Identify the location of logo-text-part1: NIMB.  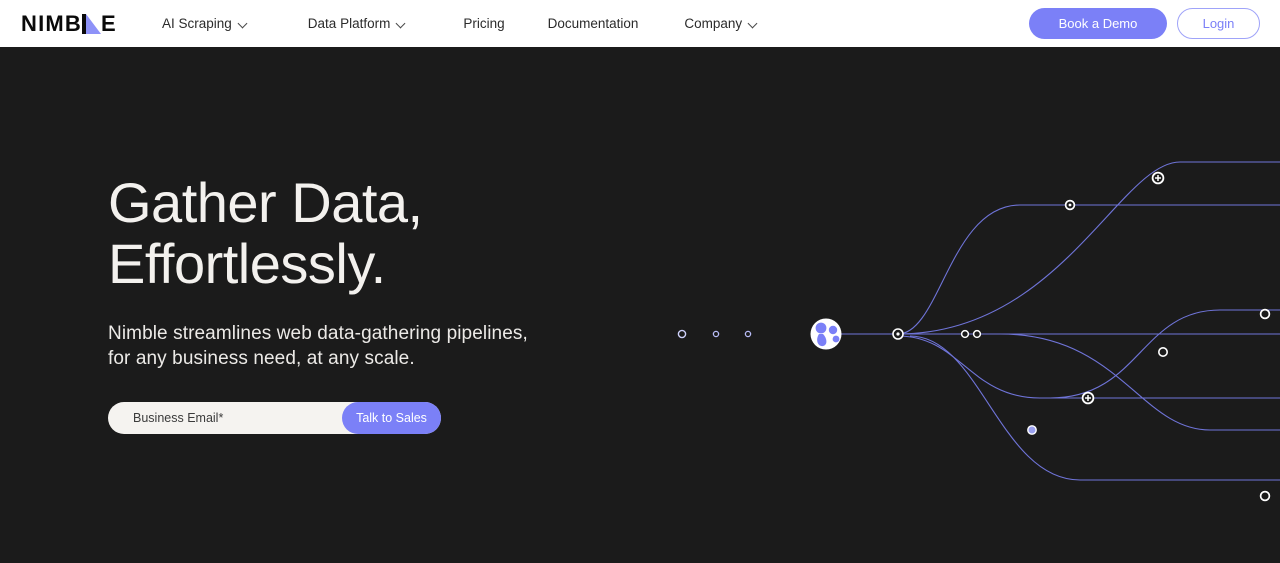
(52, 23).